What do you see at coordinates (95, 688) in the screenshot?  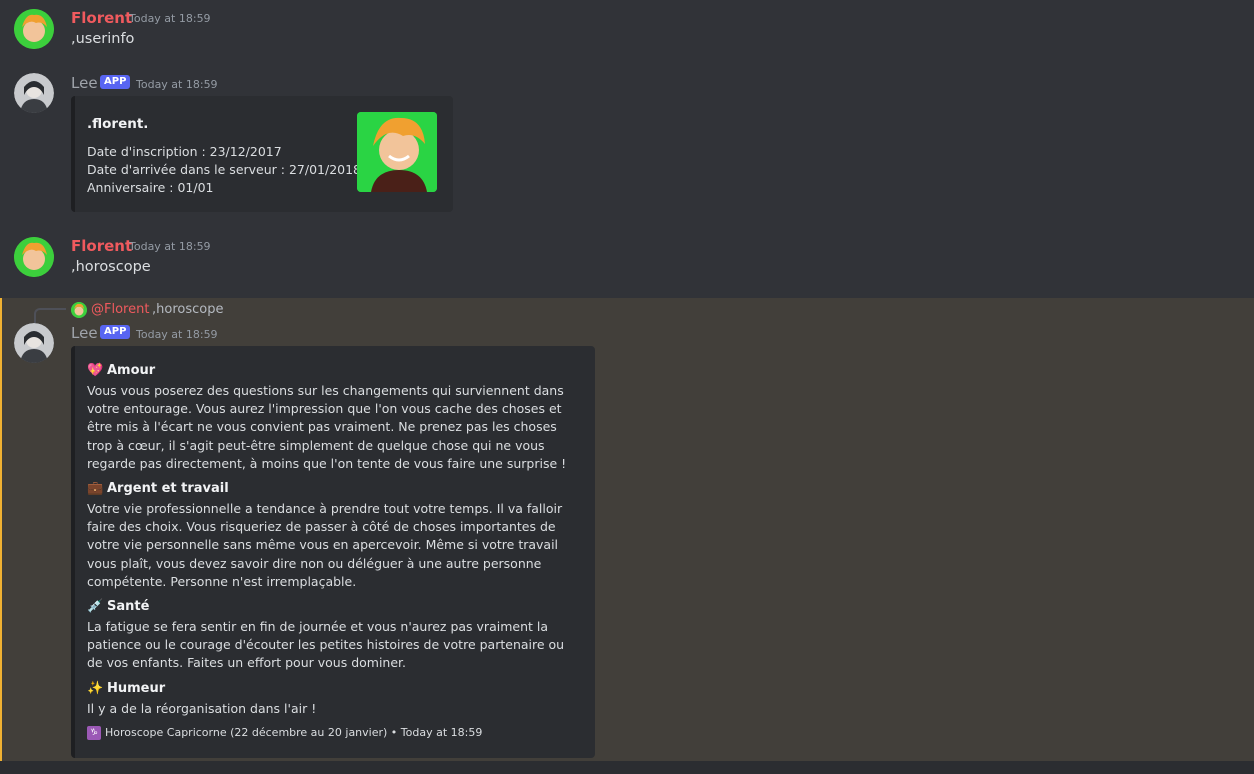 I see `sparkles-icon: ✨` at bounding box center [95, 688].